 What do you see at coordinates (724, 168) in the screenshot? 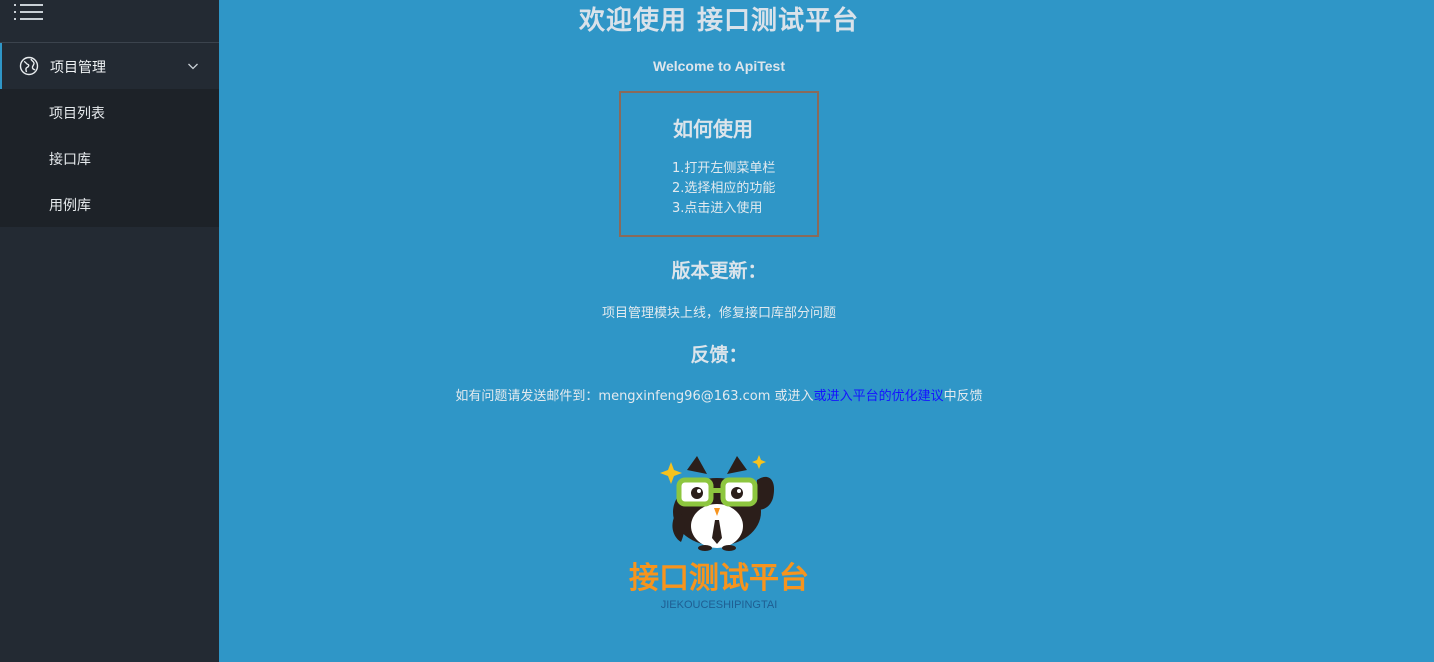
I see `howto-step: 1.打开左侧菜单栏` at bounding box center [724, 168].